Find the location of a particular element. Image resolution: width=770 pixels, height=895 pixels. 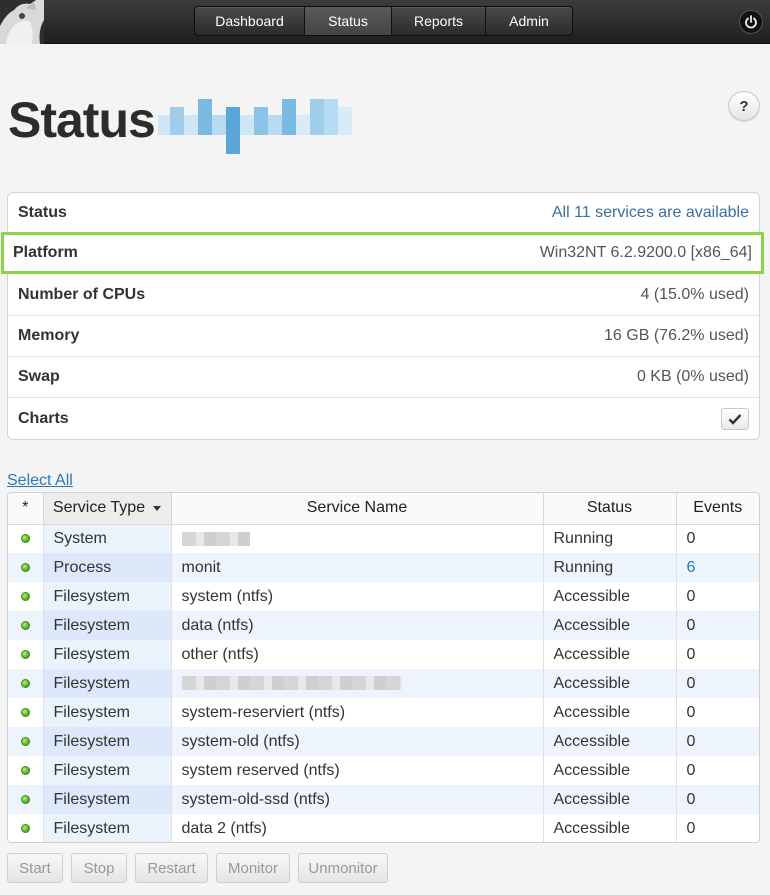

nav-dashboard: Dashboard is located at coordinates (250, 21).